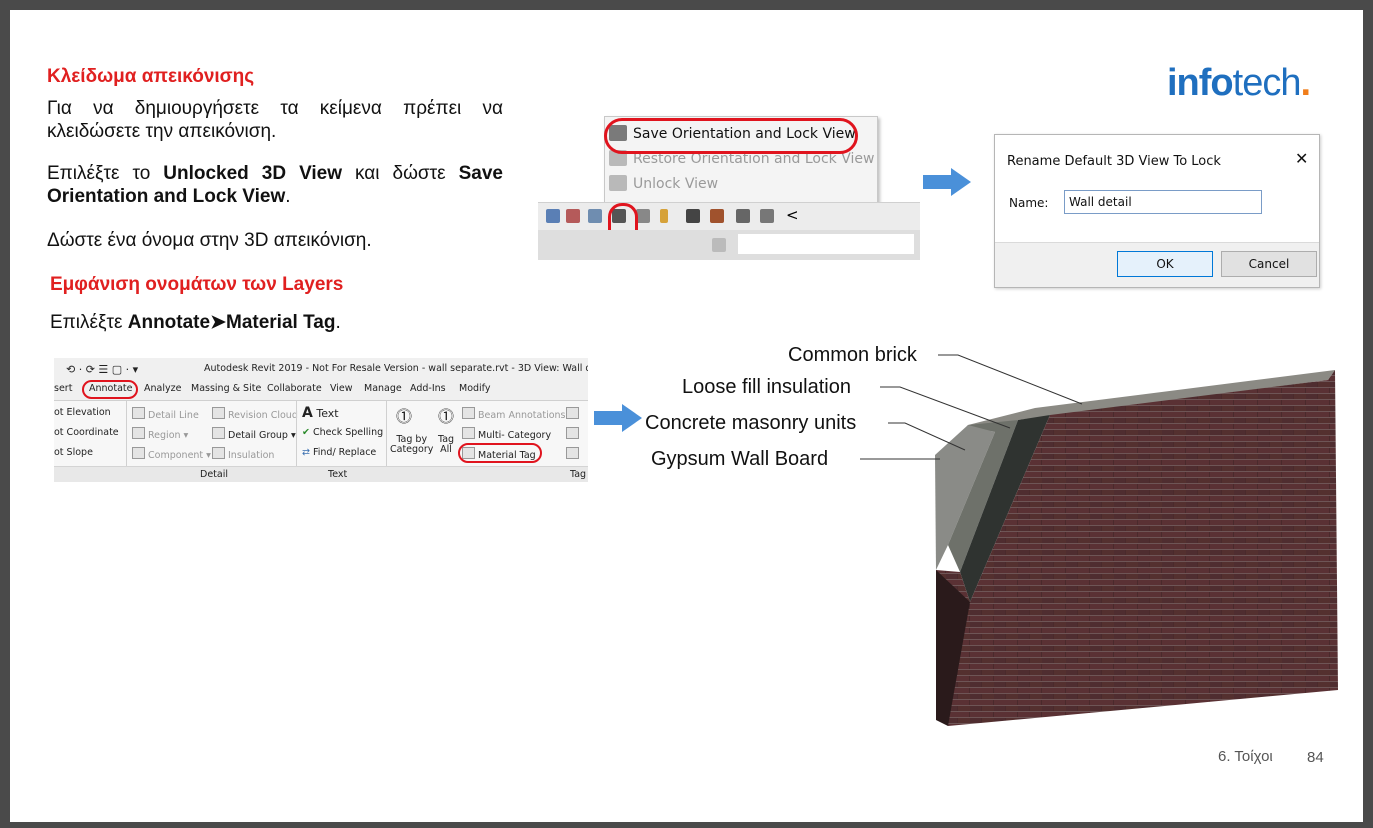  Describe the element at coordinates (1245, 756) in the screenshot. I see `chapter-label: 6. Τοίχοι` at that location.